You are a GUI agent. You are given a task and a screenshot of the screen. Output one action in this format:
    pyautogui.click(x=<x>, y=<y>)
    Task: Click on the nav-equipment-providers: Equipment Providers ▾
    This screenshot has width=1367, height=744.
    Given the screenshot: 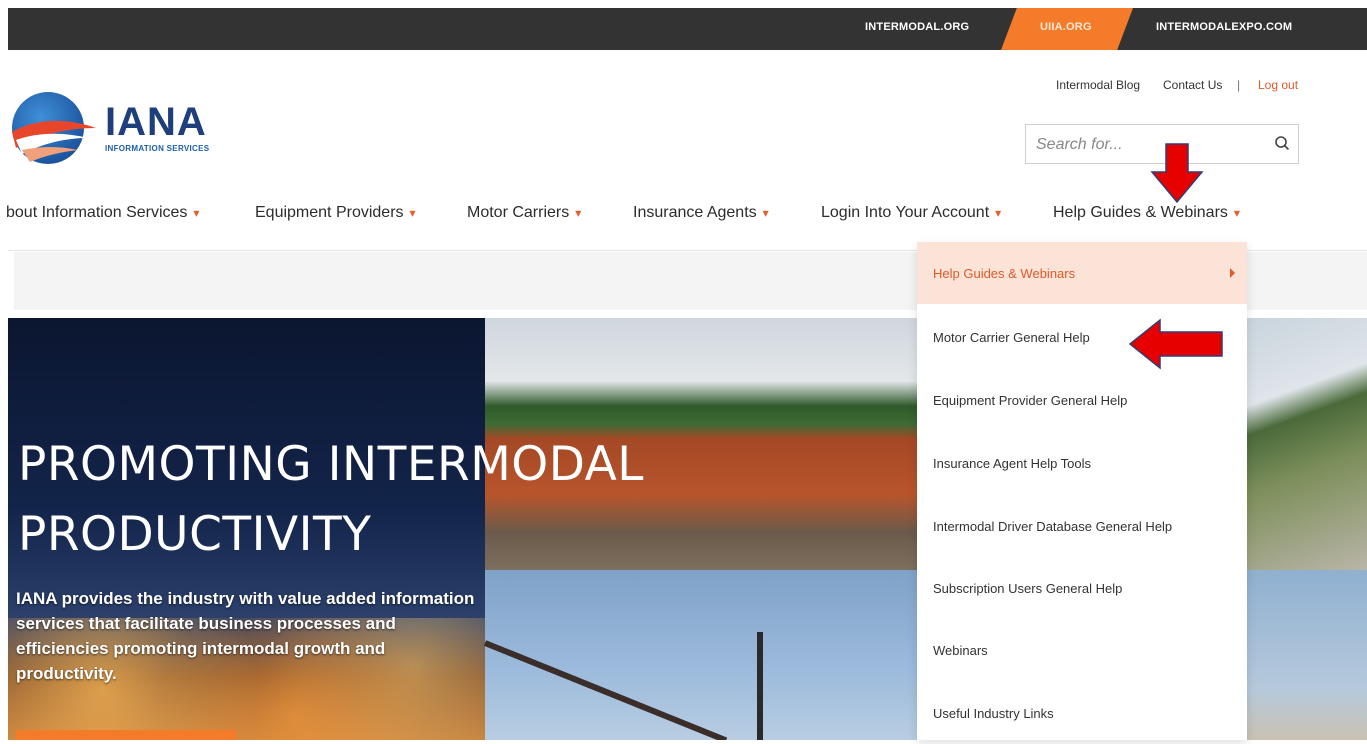 What is the action you would take?
    pyautogui.click(x=335, y=213)
    